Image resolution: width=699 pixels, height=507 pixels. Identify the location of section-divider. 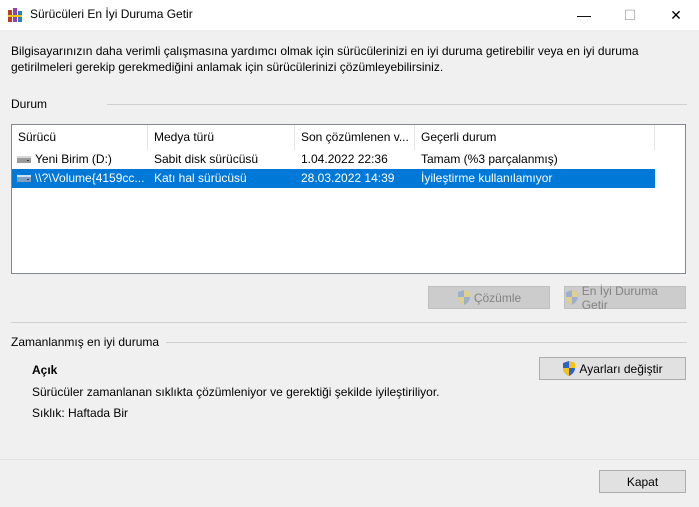
(349, 322).